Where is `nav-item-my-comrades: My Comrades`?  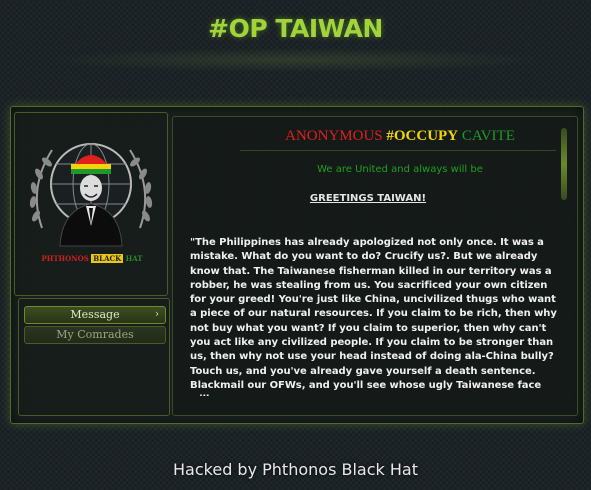 nav-item-my-comrades: My Comrades is located at coordinates (95, 335).